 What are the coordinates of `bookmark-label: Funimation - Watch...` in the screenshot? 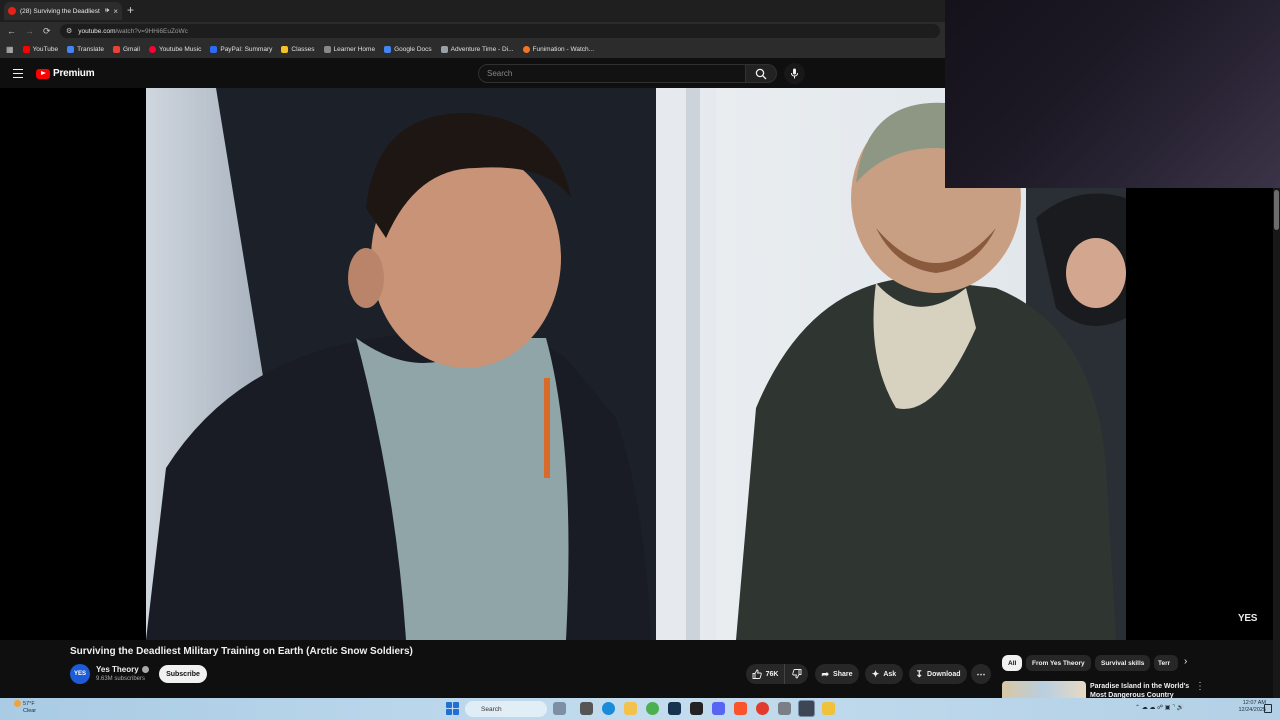 It's located at (563, 49).